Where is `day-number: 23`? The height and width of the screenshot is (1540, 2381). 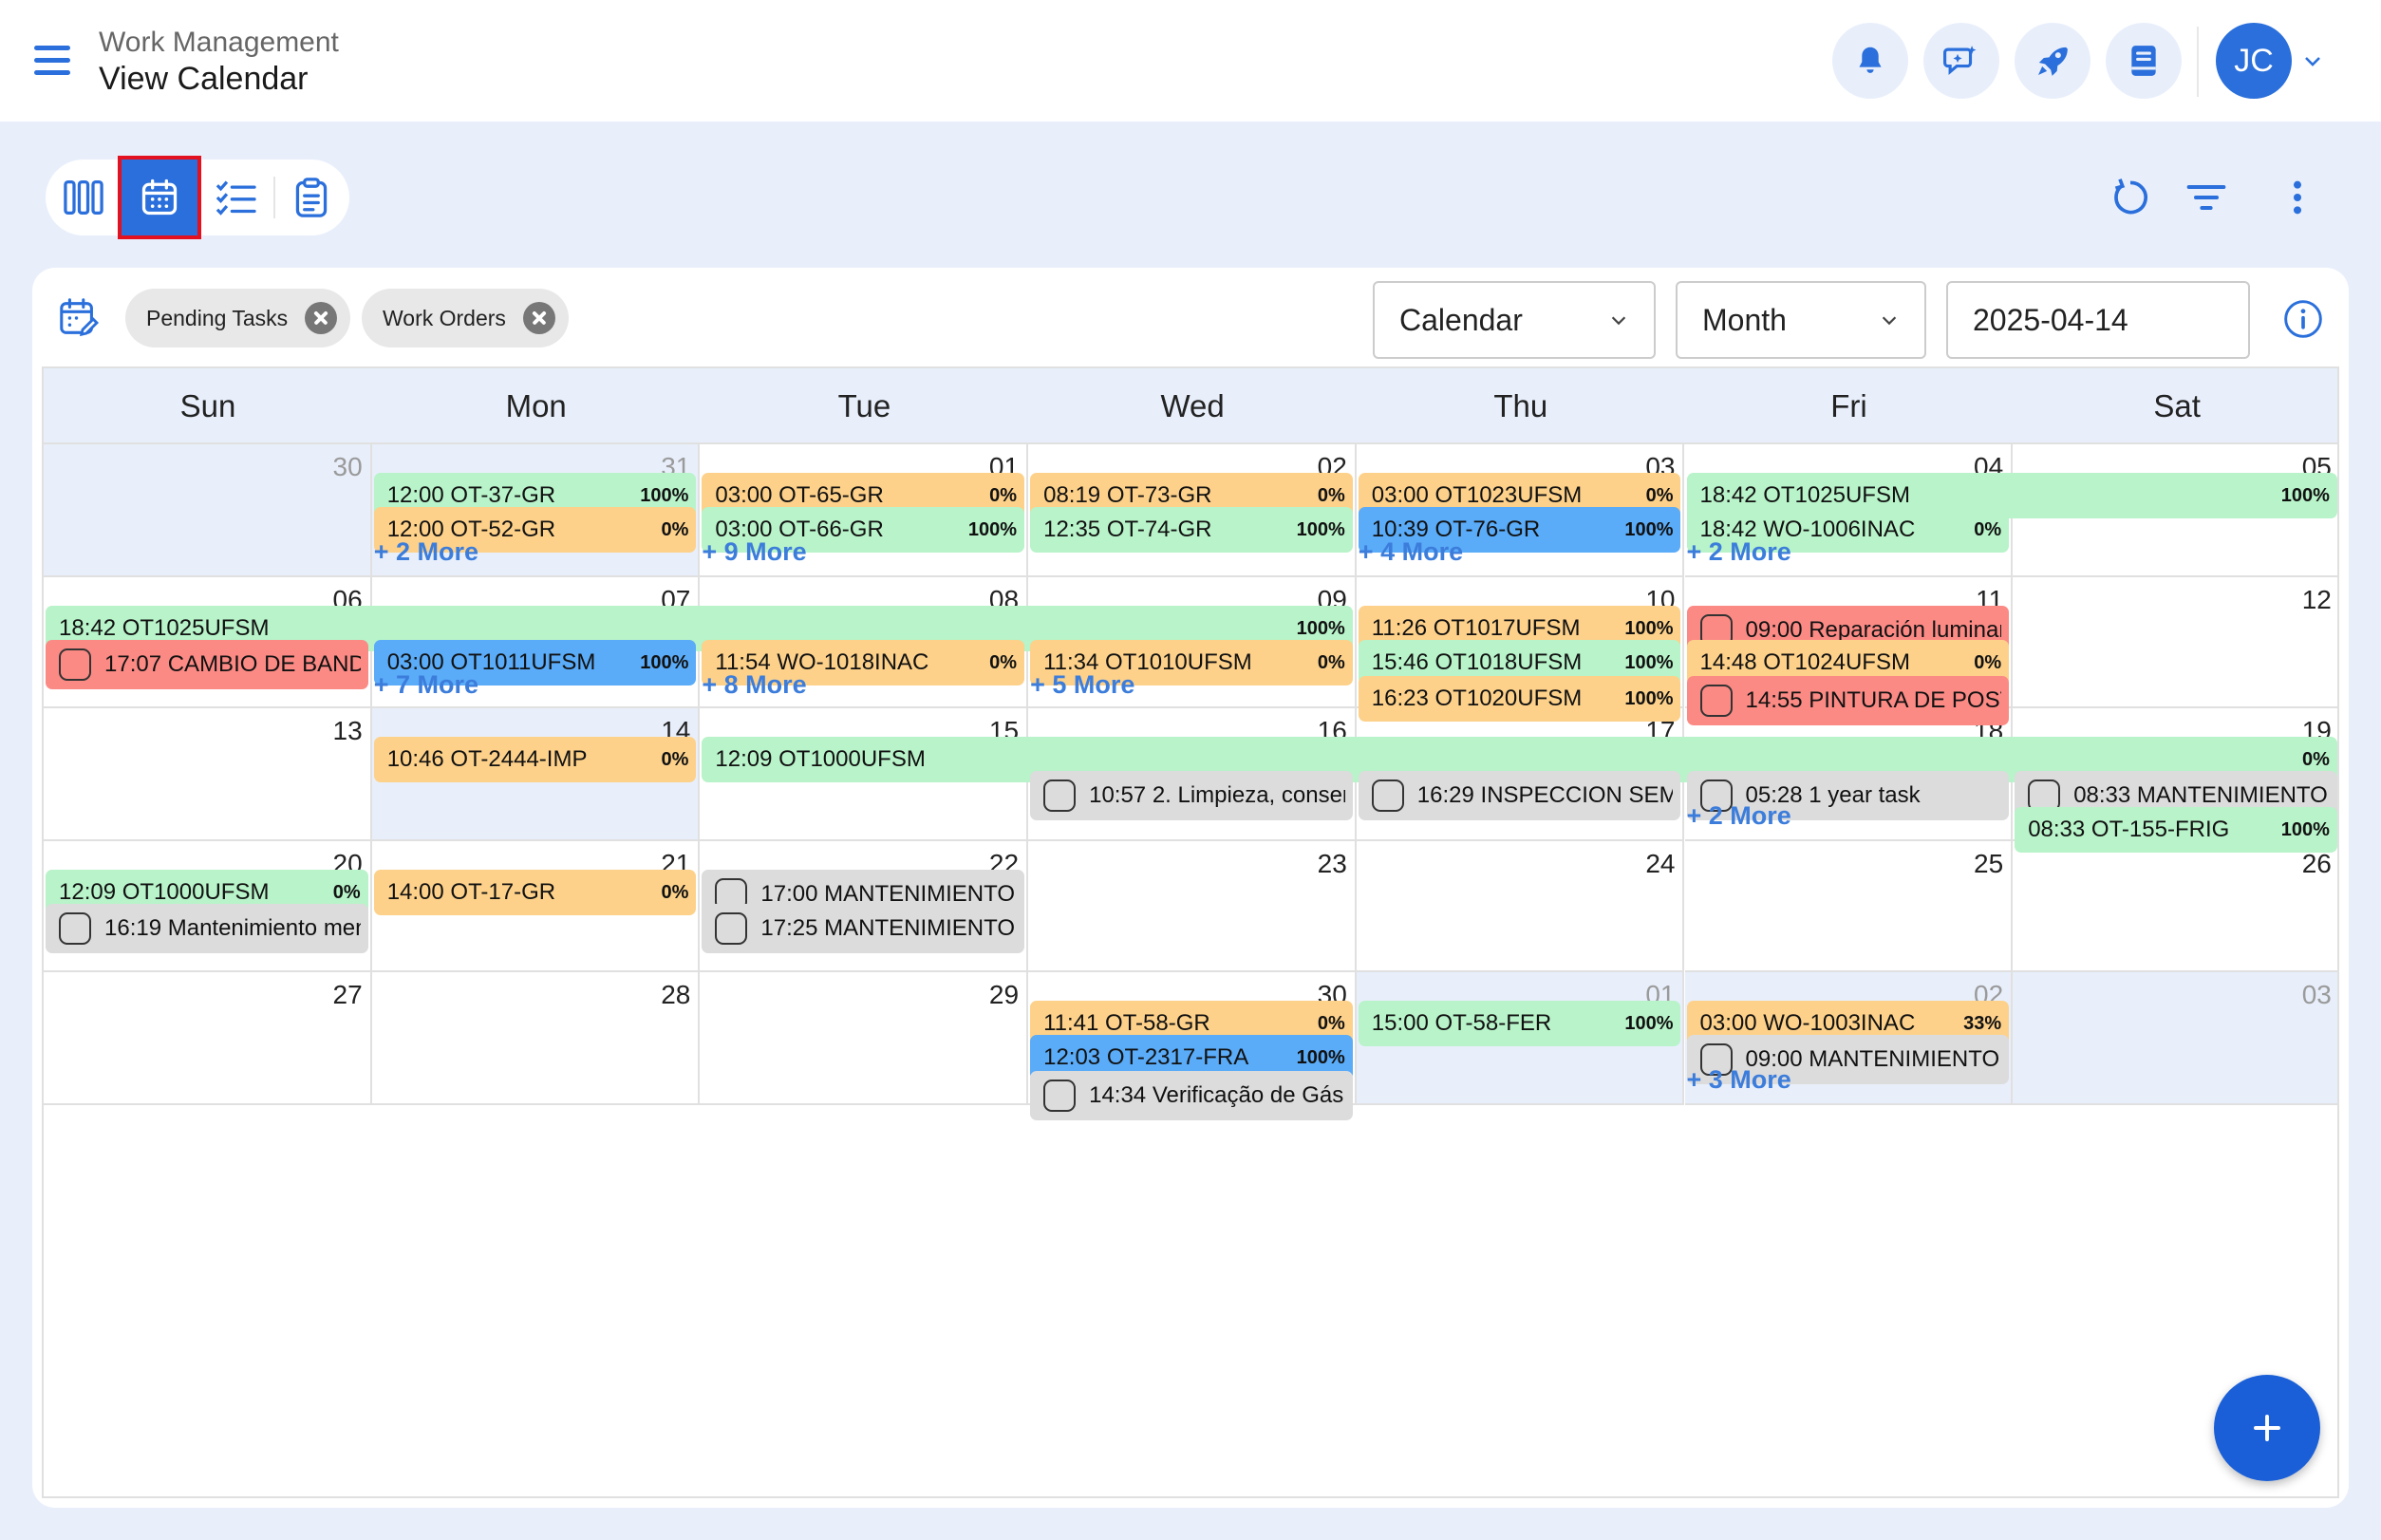
day-number: 23 is located at coordinates (1332, 864).